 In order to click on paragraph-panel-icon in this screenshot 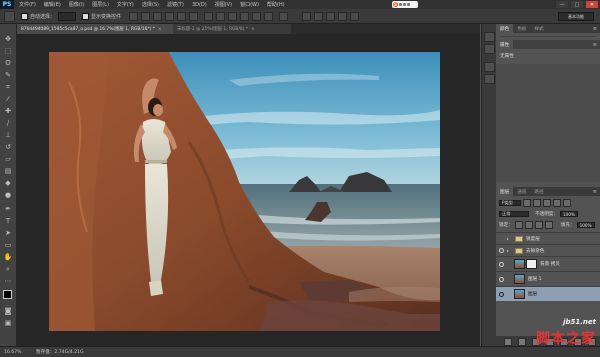, I will do `click(489, 79)`.